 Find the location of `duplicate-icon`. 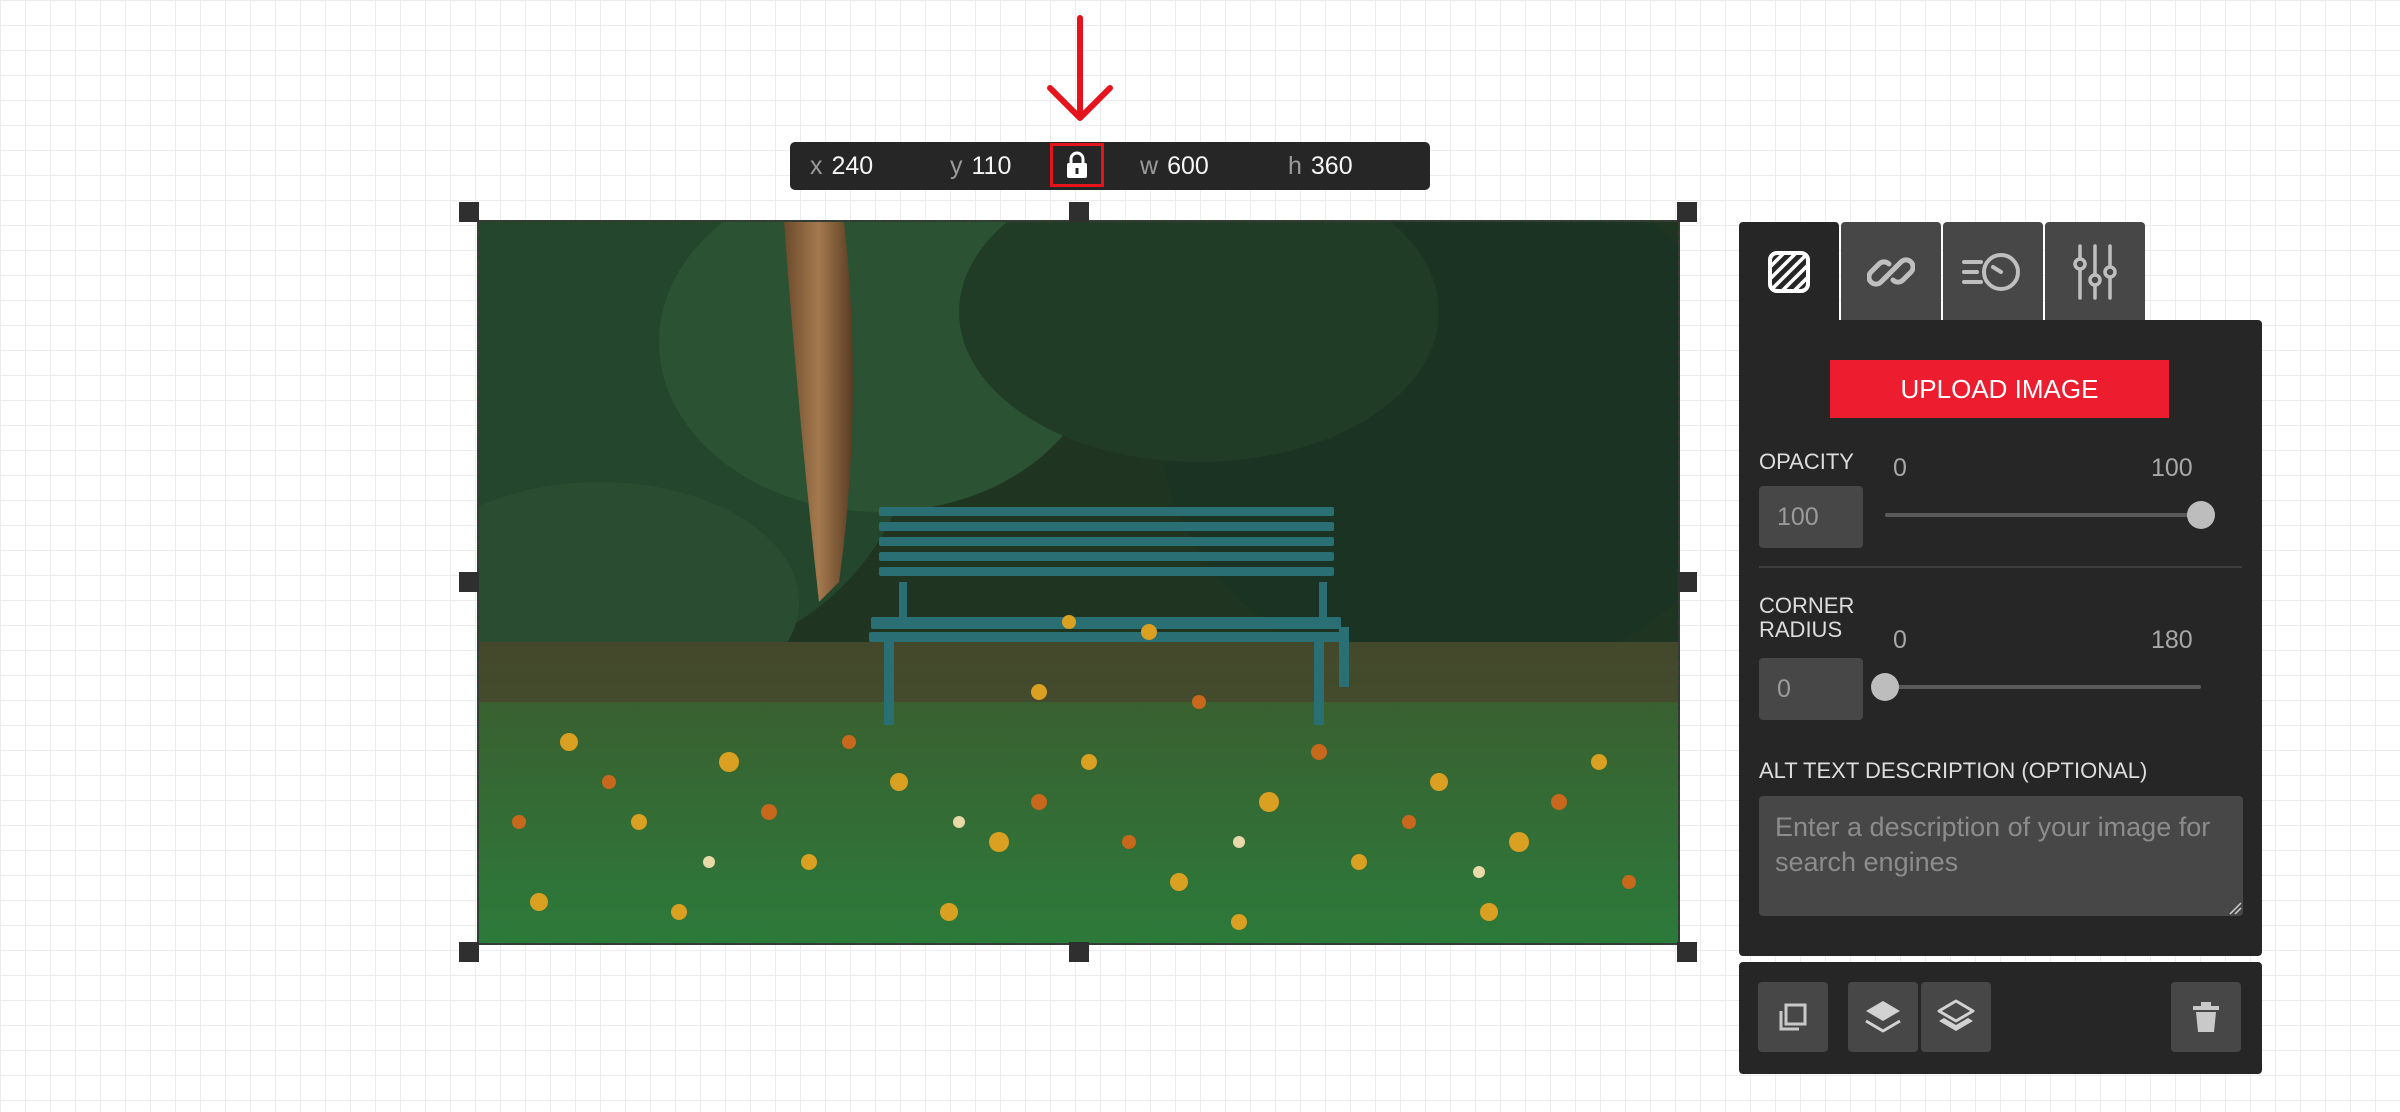

duplicate-icon is located at coordinates (1793, 1017).